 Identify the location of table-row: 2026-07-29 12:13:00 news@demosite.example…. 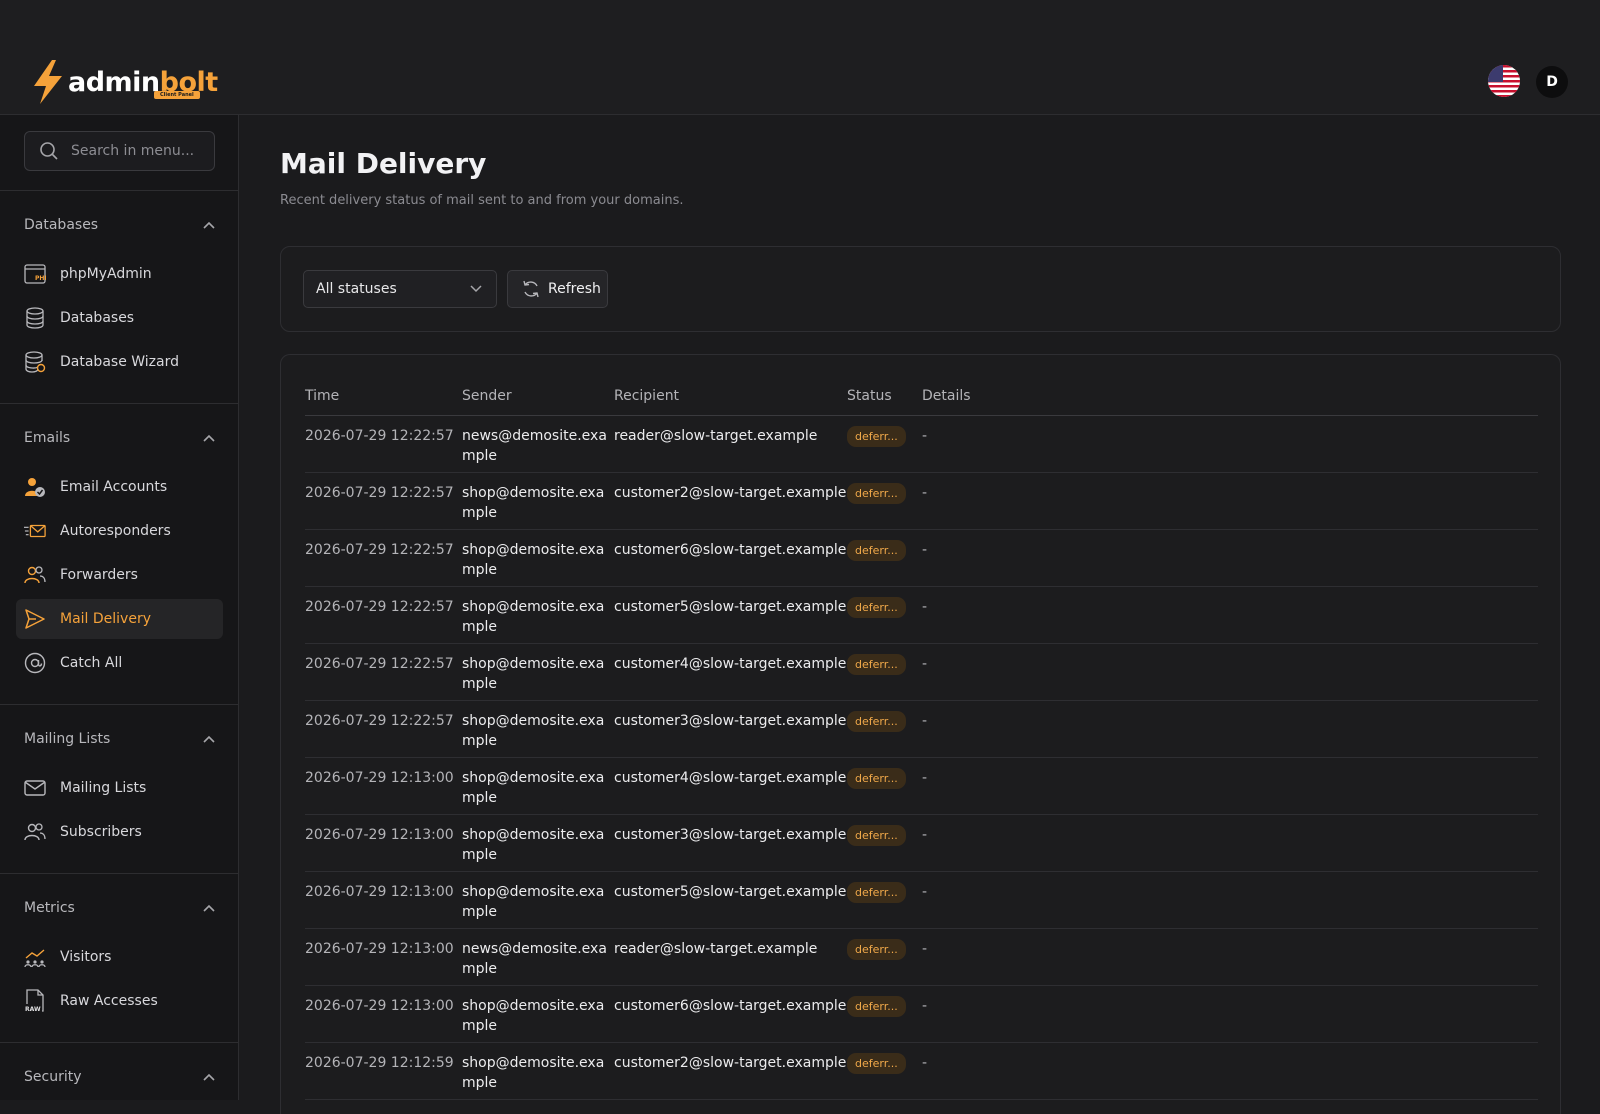
(921, 957).